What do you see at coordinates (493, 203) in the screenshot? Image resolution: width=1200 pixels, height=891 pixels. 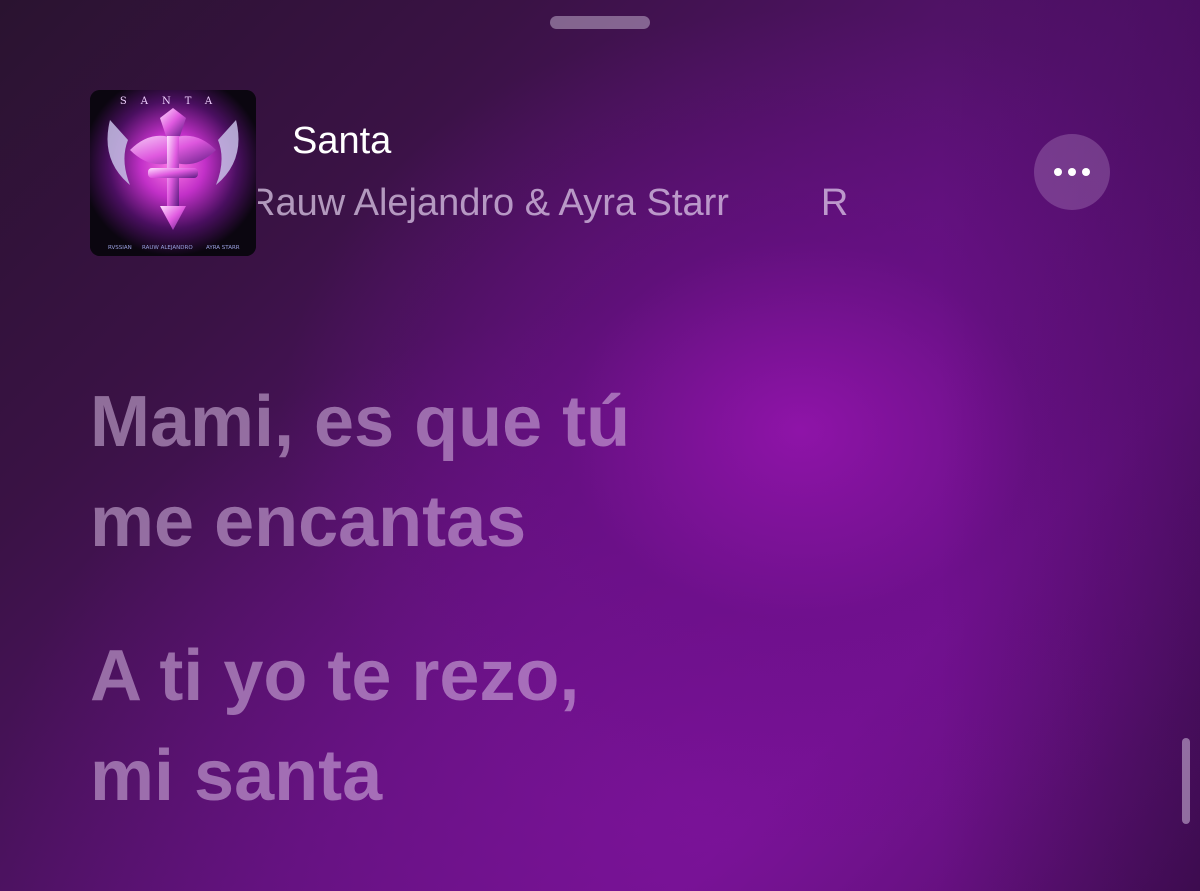 I see `artist-name: Rauw Alejandro & Ayra Starr` at bounding box center [493, 203].